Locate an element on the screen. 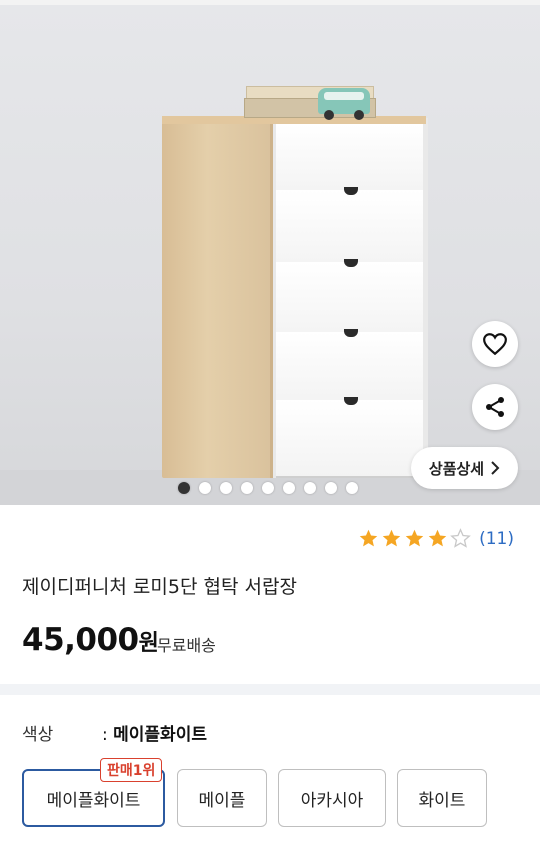  option-button-label: 메이플 is located at coordinates (222, 800).